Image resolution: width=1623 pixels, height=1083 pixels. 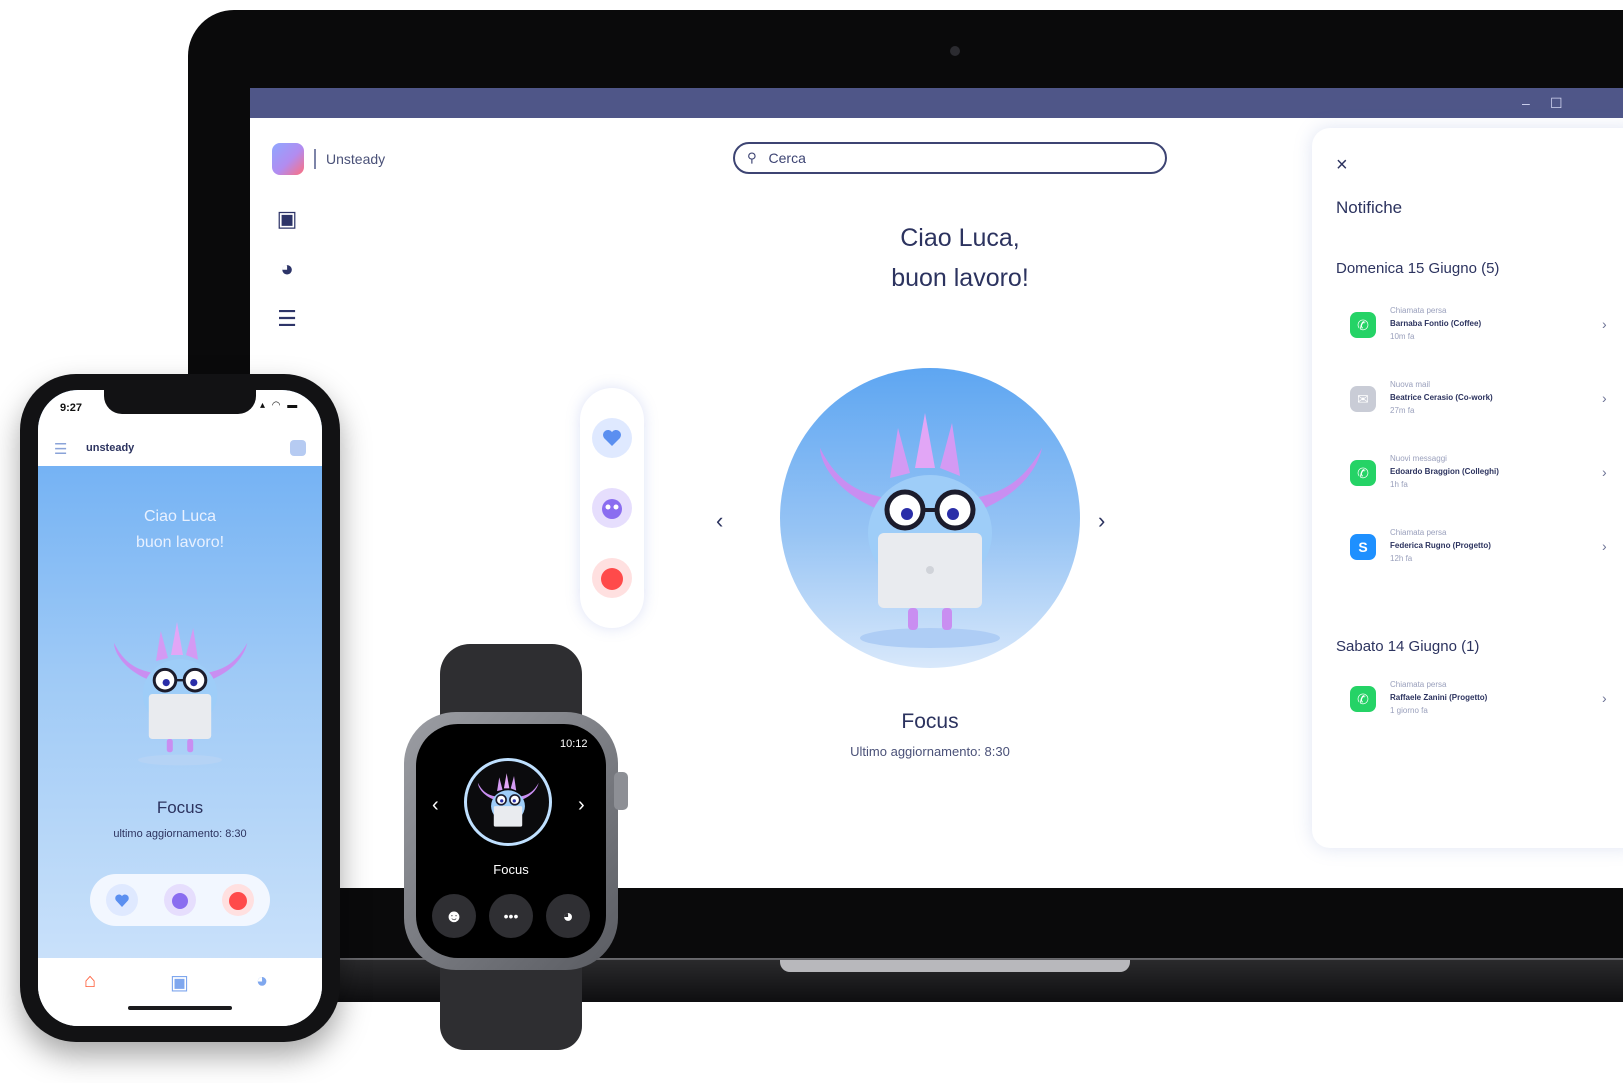 I want to click on search-bar: ⚲, so click(x=950, y=158).